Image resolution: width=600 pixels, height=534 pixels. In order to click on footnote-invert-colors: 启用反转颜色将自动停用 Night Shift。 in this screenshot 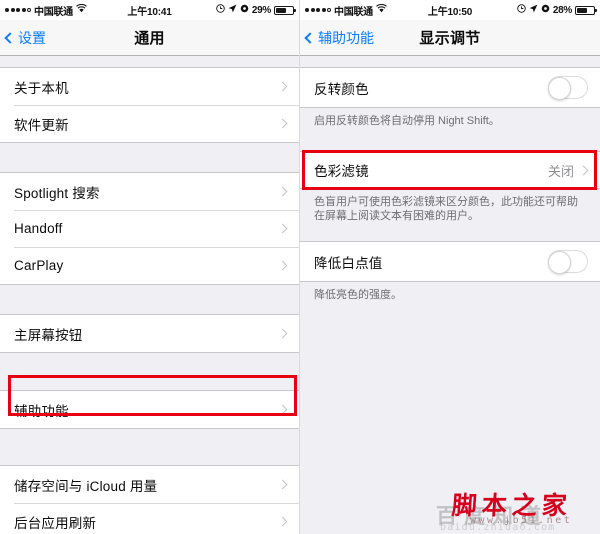, I will do `click(450, 122)`.